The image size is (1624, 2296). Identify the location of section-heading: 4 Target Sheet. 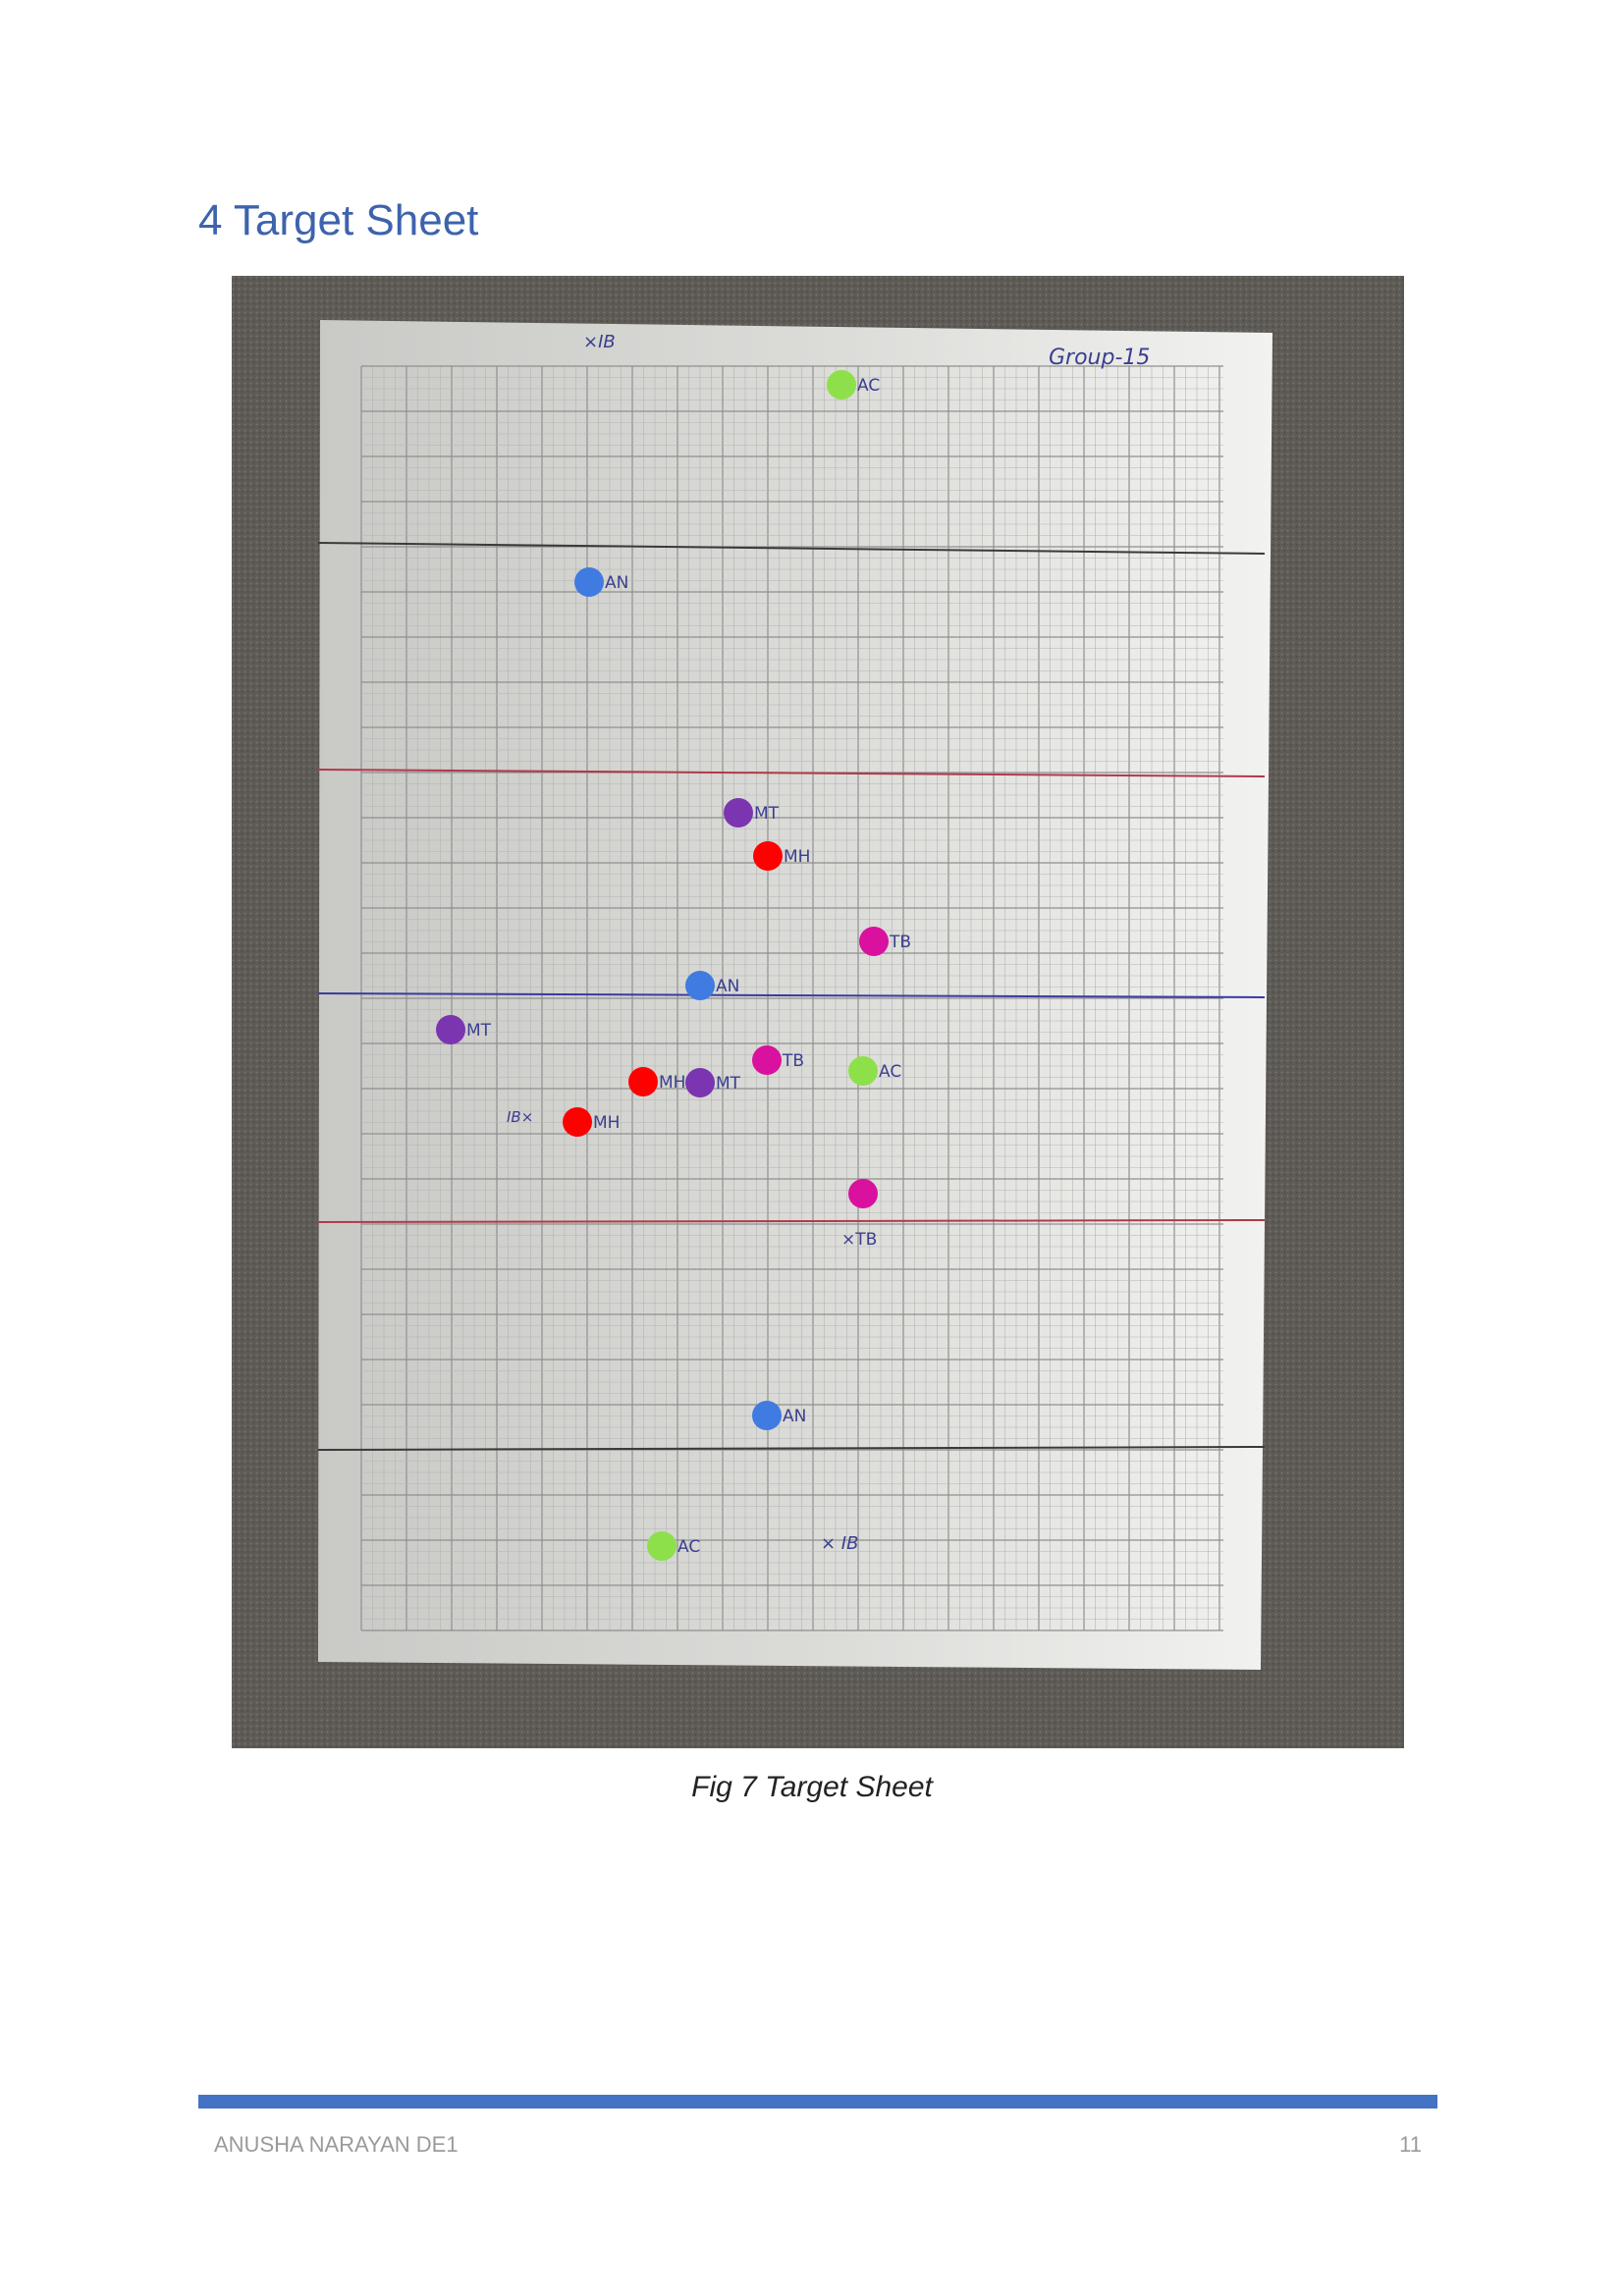
(338, 220).